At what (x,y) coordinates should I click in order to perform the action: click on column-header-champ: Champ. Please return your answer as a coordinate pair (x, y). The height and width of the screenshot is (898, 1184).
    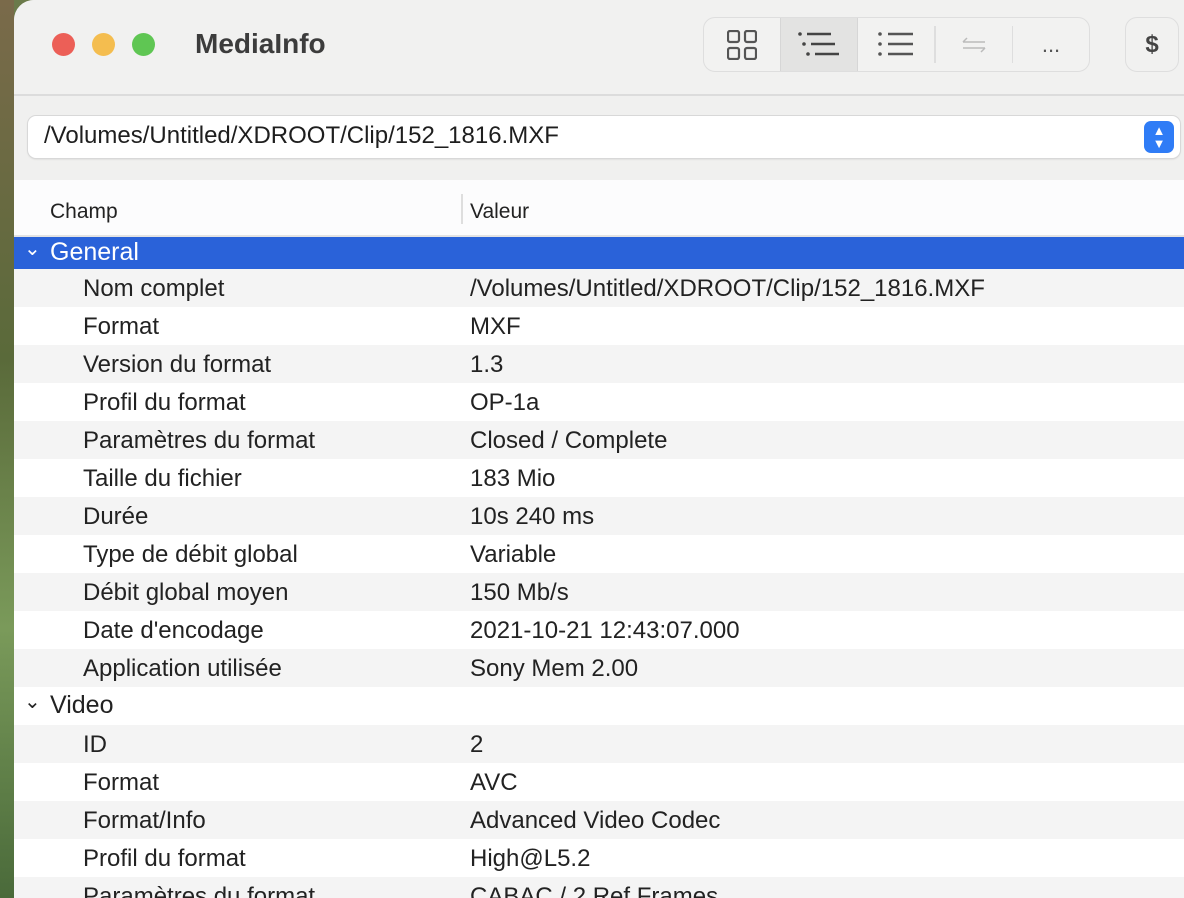
    Looking at the image, I should click on (84, 212).